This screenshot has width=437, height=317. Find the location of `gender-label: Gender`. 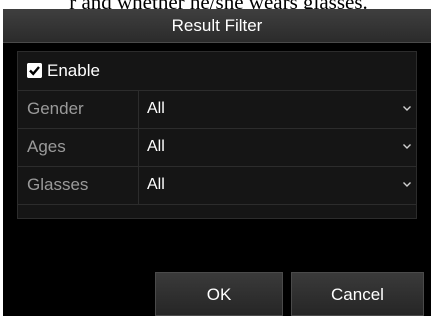

gender-label: Gender is located at coordinates (55, 108).